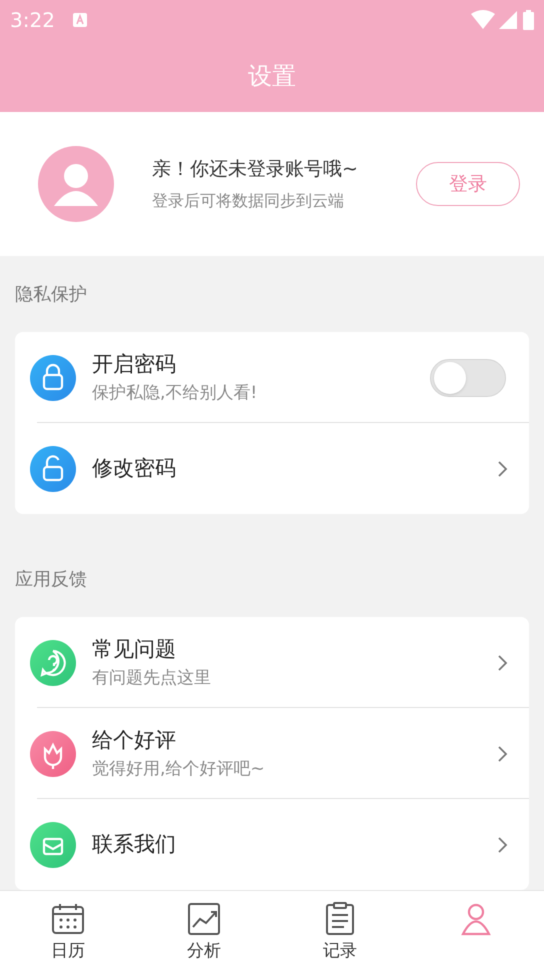  What do you see at coordinates (53, 753) in the screenshot?
I see `flower-icon` at bounding box center [53, 753].